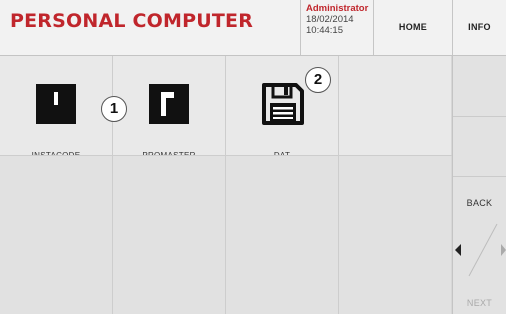  I want to click on back-arrow-icon, so click(458, 250).